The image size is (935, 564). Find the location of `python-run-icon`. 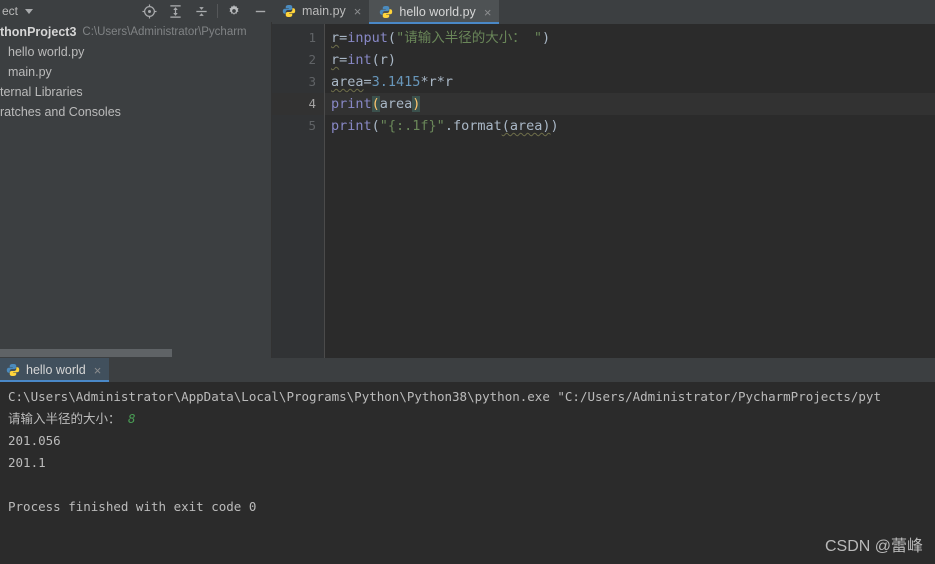

python-run-icon is located at coordinates (13, 370).